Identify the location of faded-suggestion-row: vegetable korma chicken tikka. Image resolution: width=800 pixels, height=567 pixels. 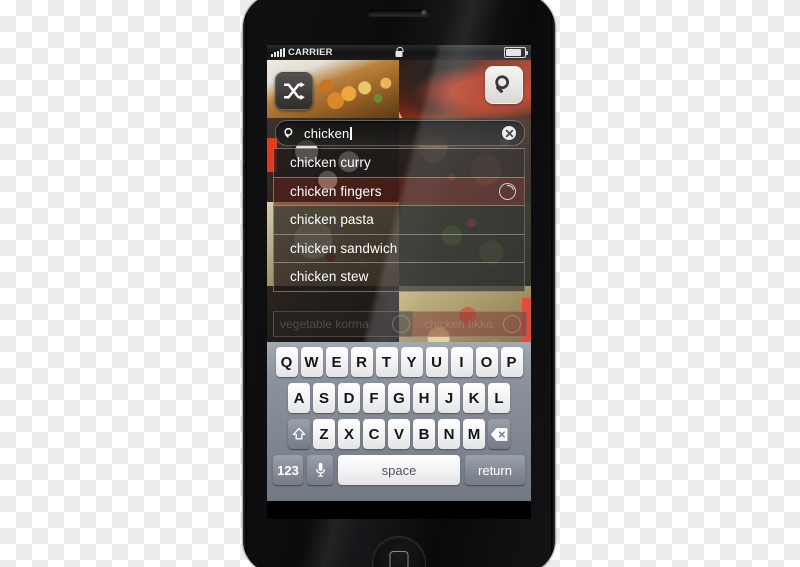
(400, 324).